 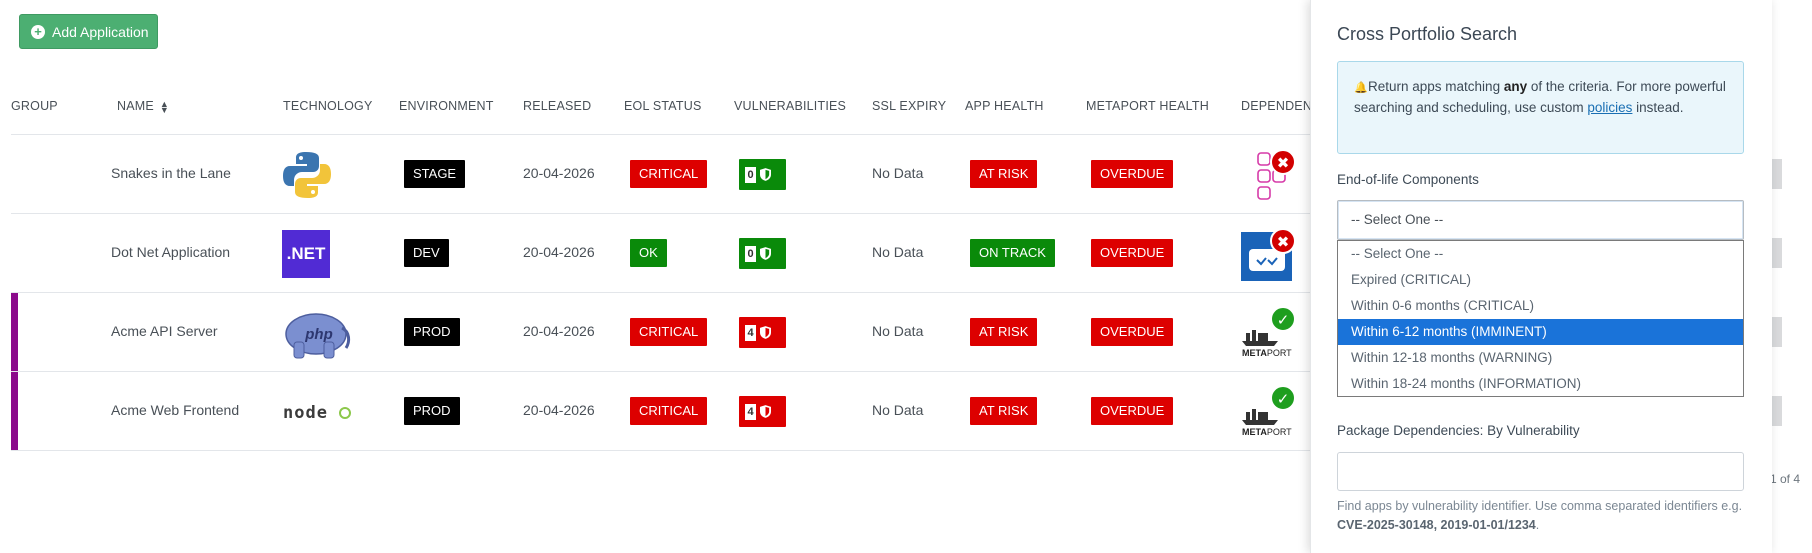 I want to click on option-selected: Within 6-12 months (IMMINENT), so click(x=1540, y=332).